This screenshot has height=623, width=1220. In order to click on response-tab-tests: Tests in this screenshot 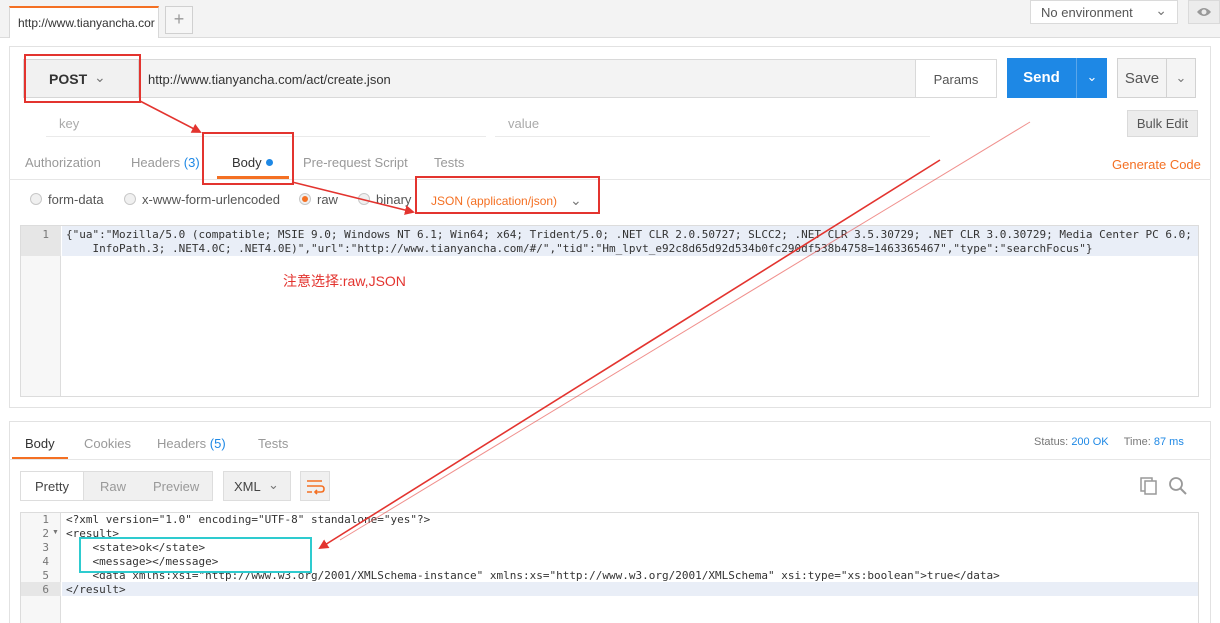, I will do `click(273, 443)`.